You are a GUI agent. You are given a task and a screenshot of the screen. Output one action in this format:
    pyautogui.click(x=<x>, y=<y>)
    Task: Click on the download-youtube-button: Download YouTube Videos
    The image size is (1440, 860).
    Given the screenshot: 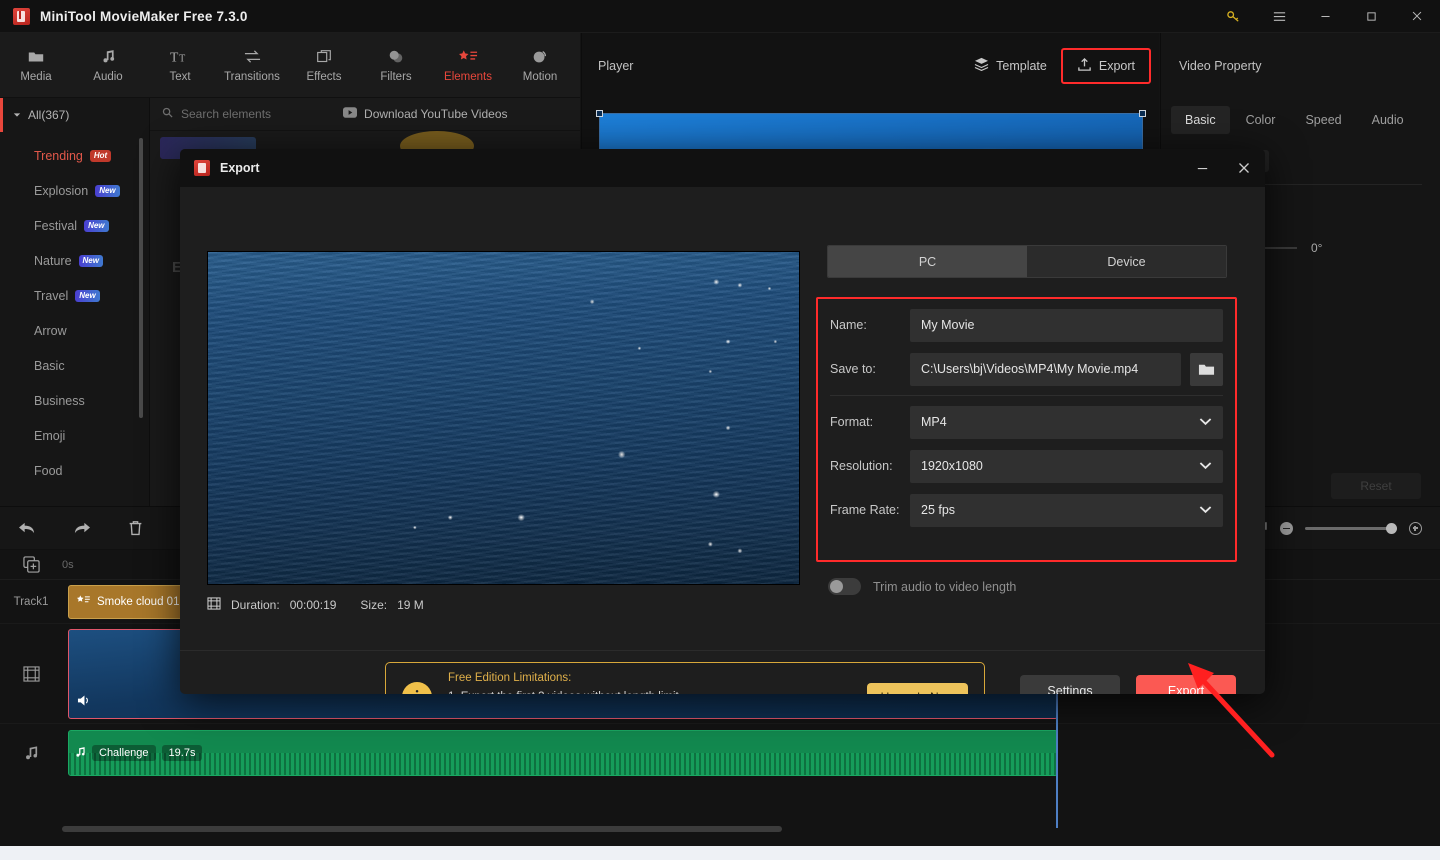 What is the action you would take?
    pyautogui.click(x=425, y=114)
    